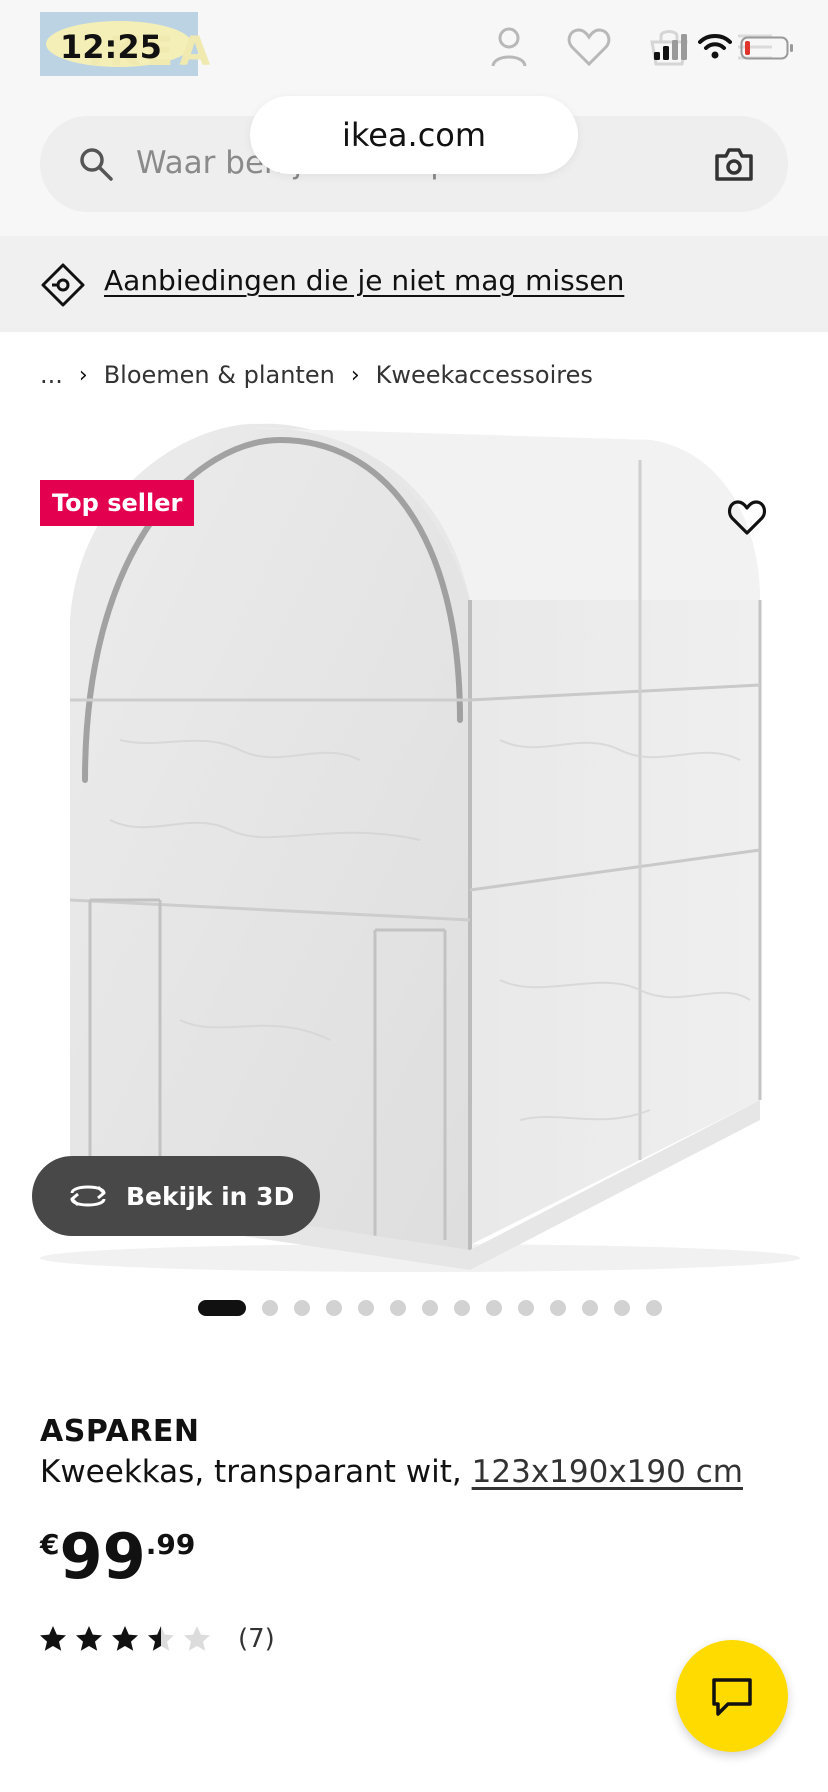  Describe the element at coordinates (170, 1544) in the screenshot. I see `price-decimal: .99` at that location.